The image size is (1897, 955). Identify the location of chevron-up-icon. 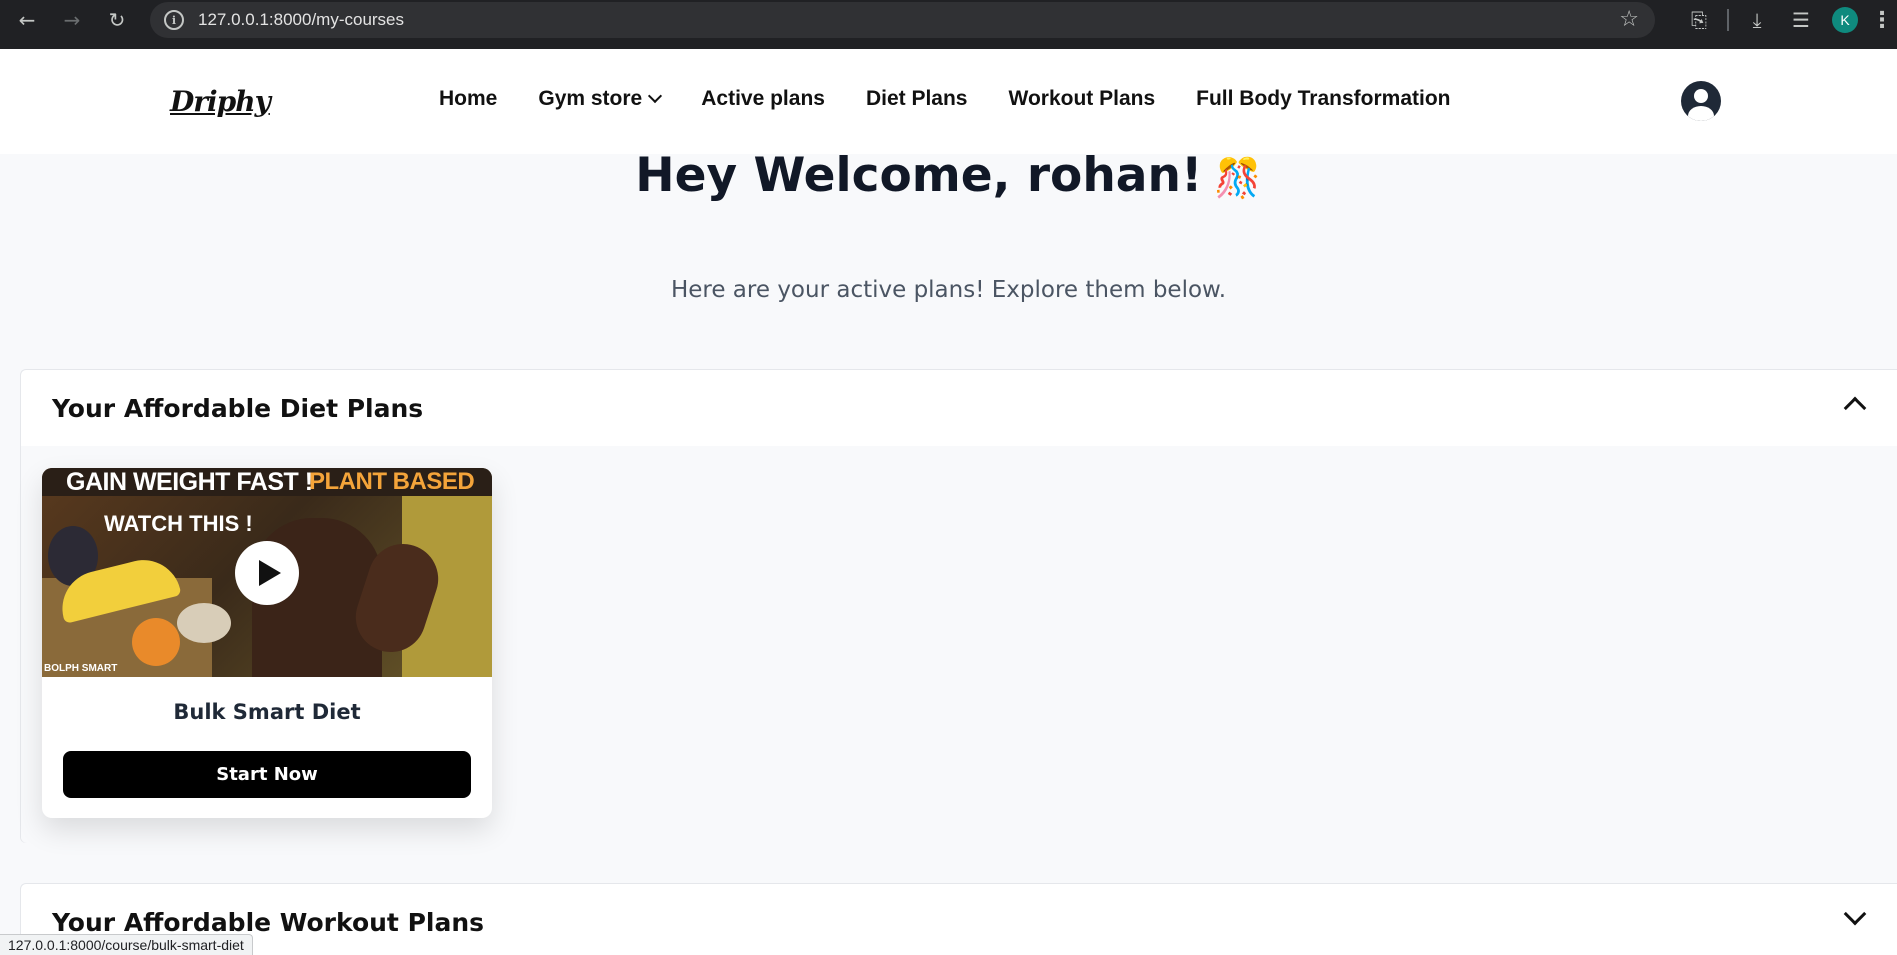
(1855, 408).